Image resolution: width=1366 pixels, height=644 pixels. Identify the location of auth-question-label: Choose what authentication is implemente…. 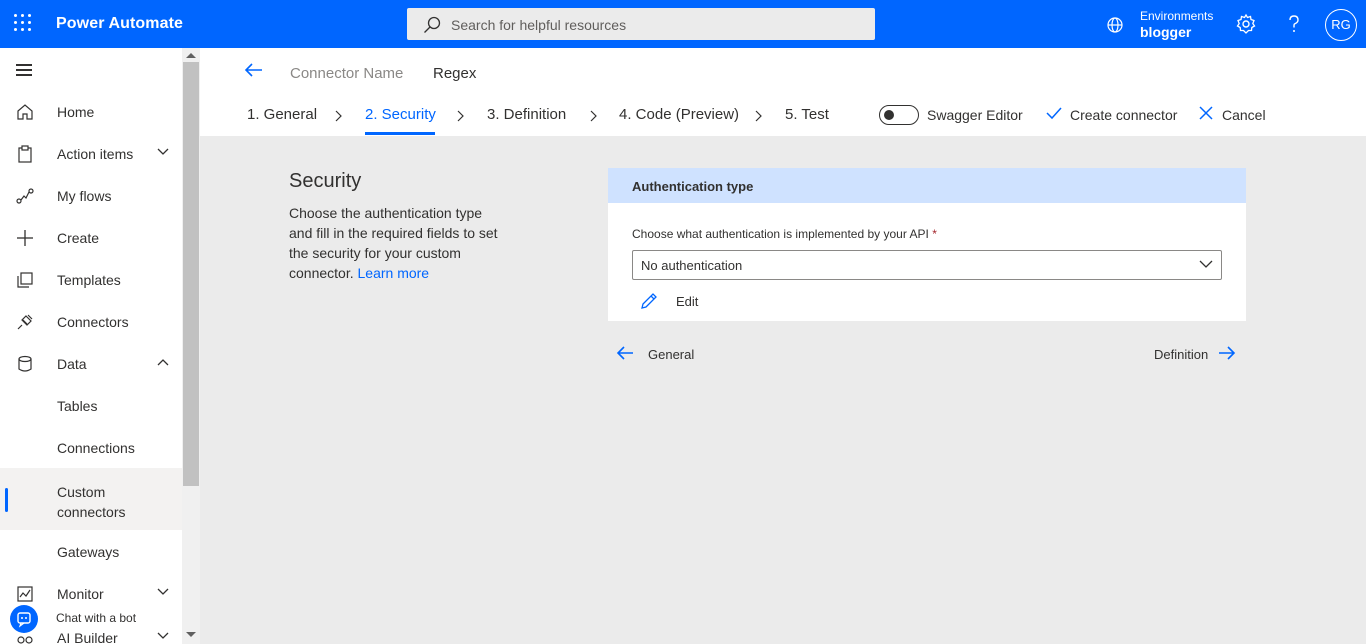
(784, 234).